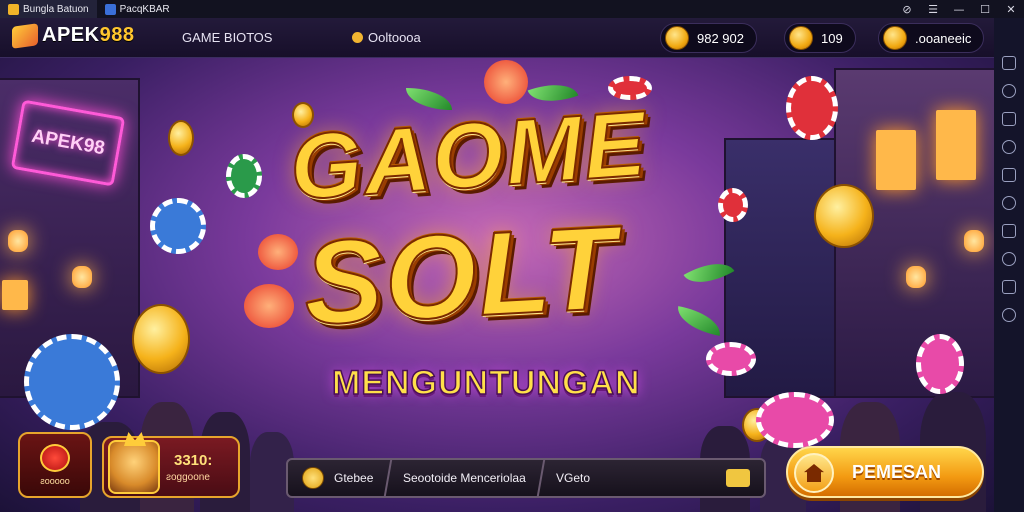 Image resolution: width=1024 pixels, height=512 pixels. I want to click on maximize-button: ☐, so click(985, 9).